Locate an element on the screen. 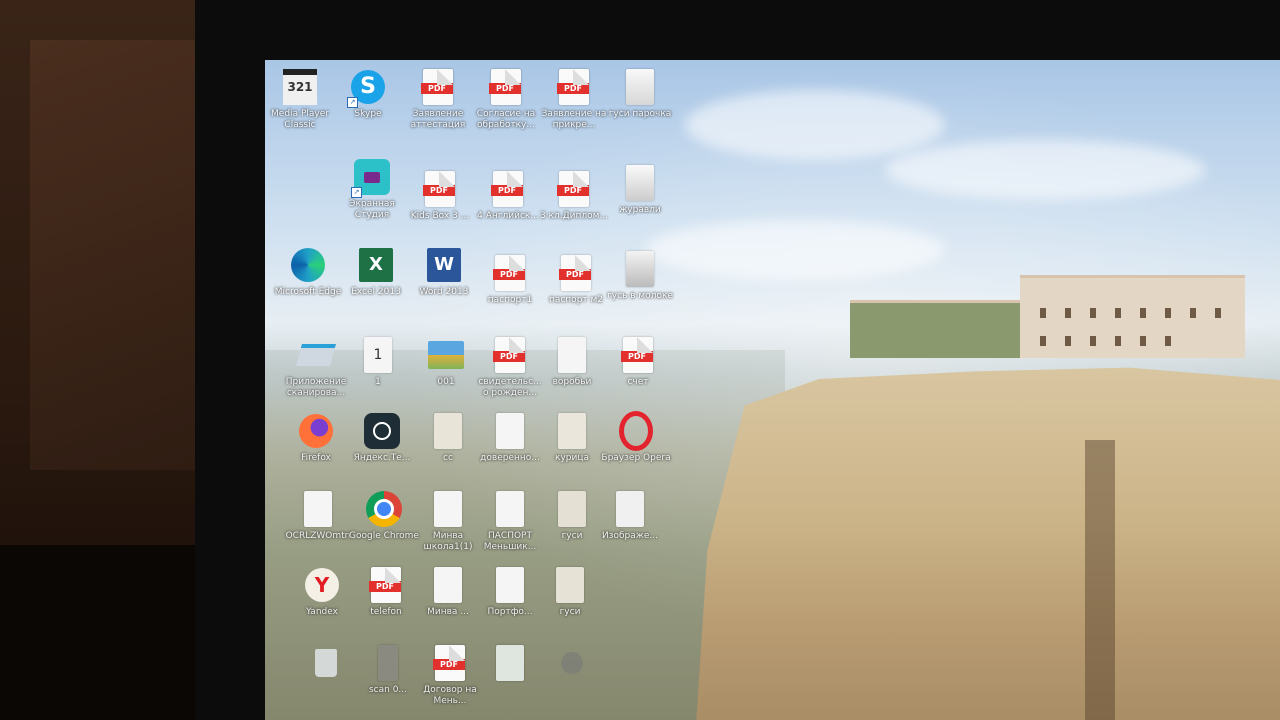  desktop-icon-document: OCRLZWOmtn is located at coordinates (318, 516).